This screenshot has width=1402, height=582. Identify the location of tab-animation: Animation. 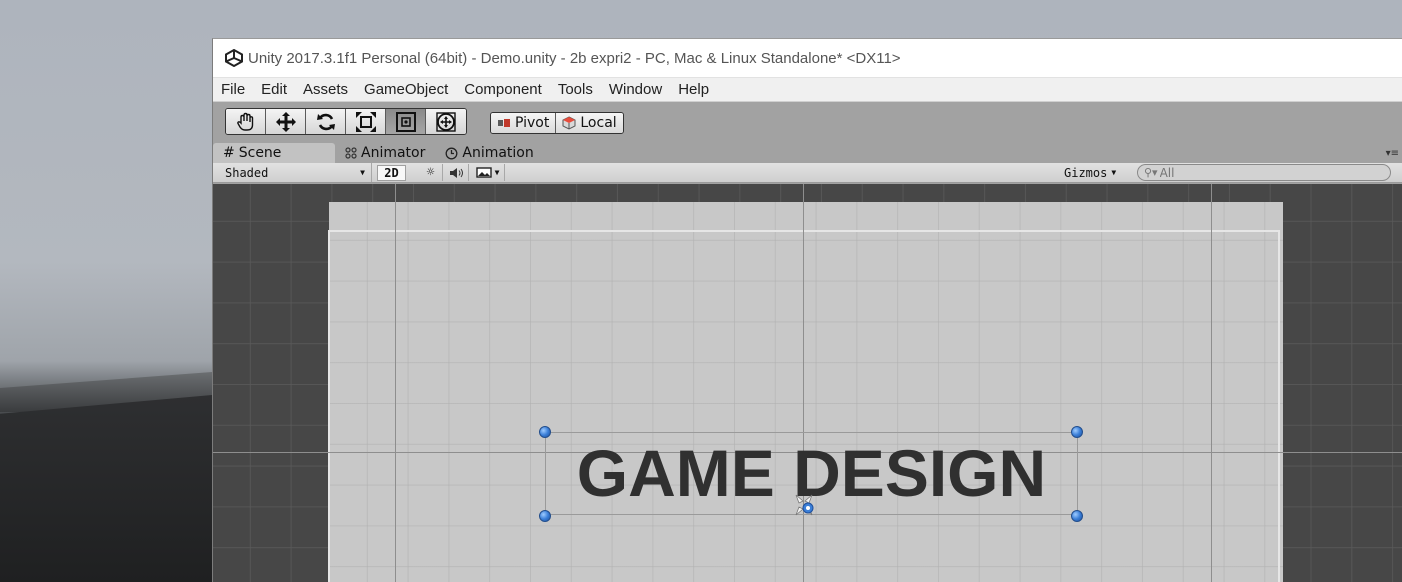
(489, 153).